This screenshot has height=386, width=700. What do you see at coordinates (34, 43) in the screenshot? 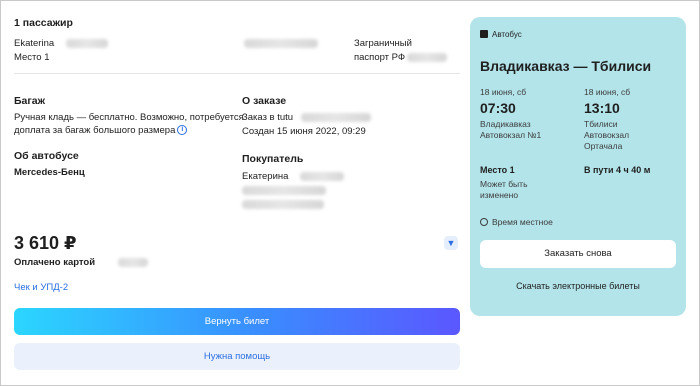
I see `passenger-name: Ekaterina` at bounding box center [34, 43].